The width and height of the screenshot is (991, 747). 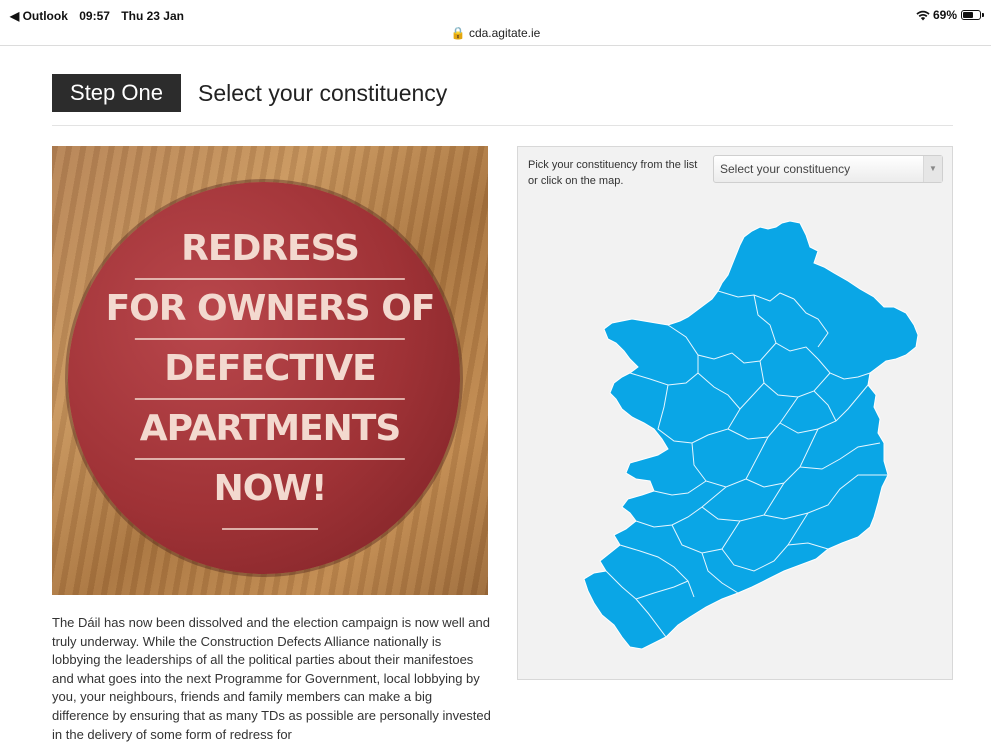 What do you see at coordinates (116, 93) in the screenshot?
I see `step-badge: Step One` at bounding box center [116, 93].